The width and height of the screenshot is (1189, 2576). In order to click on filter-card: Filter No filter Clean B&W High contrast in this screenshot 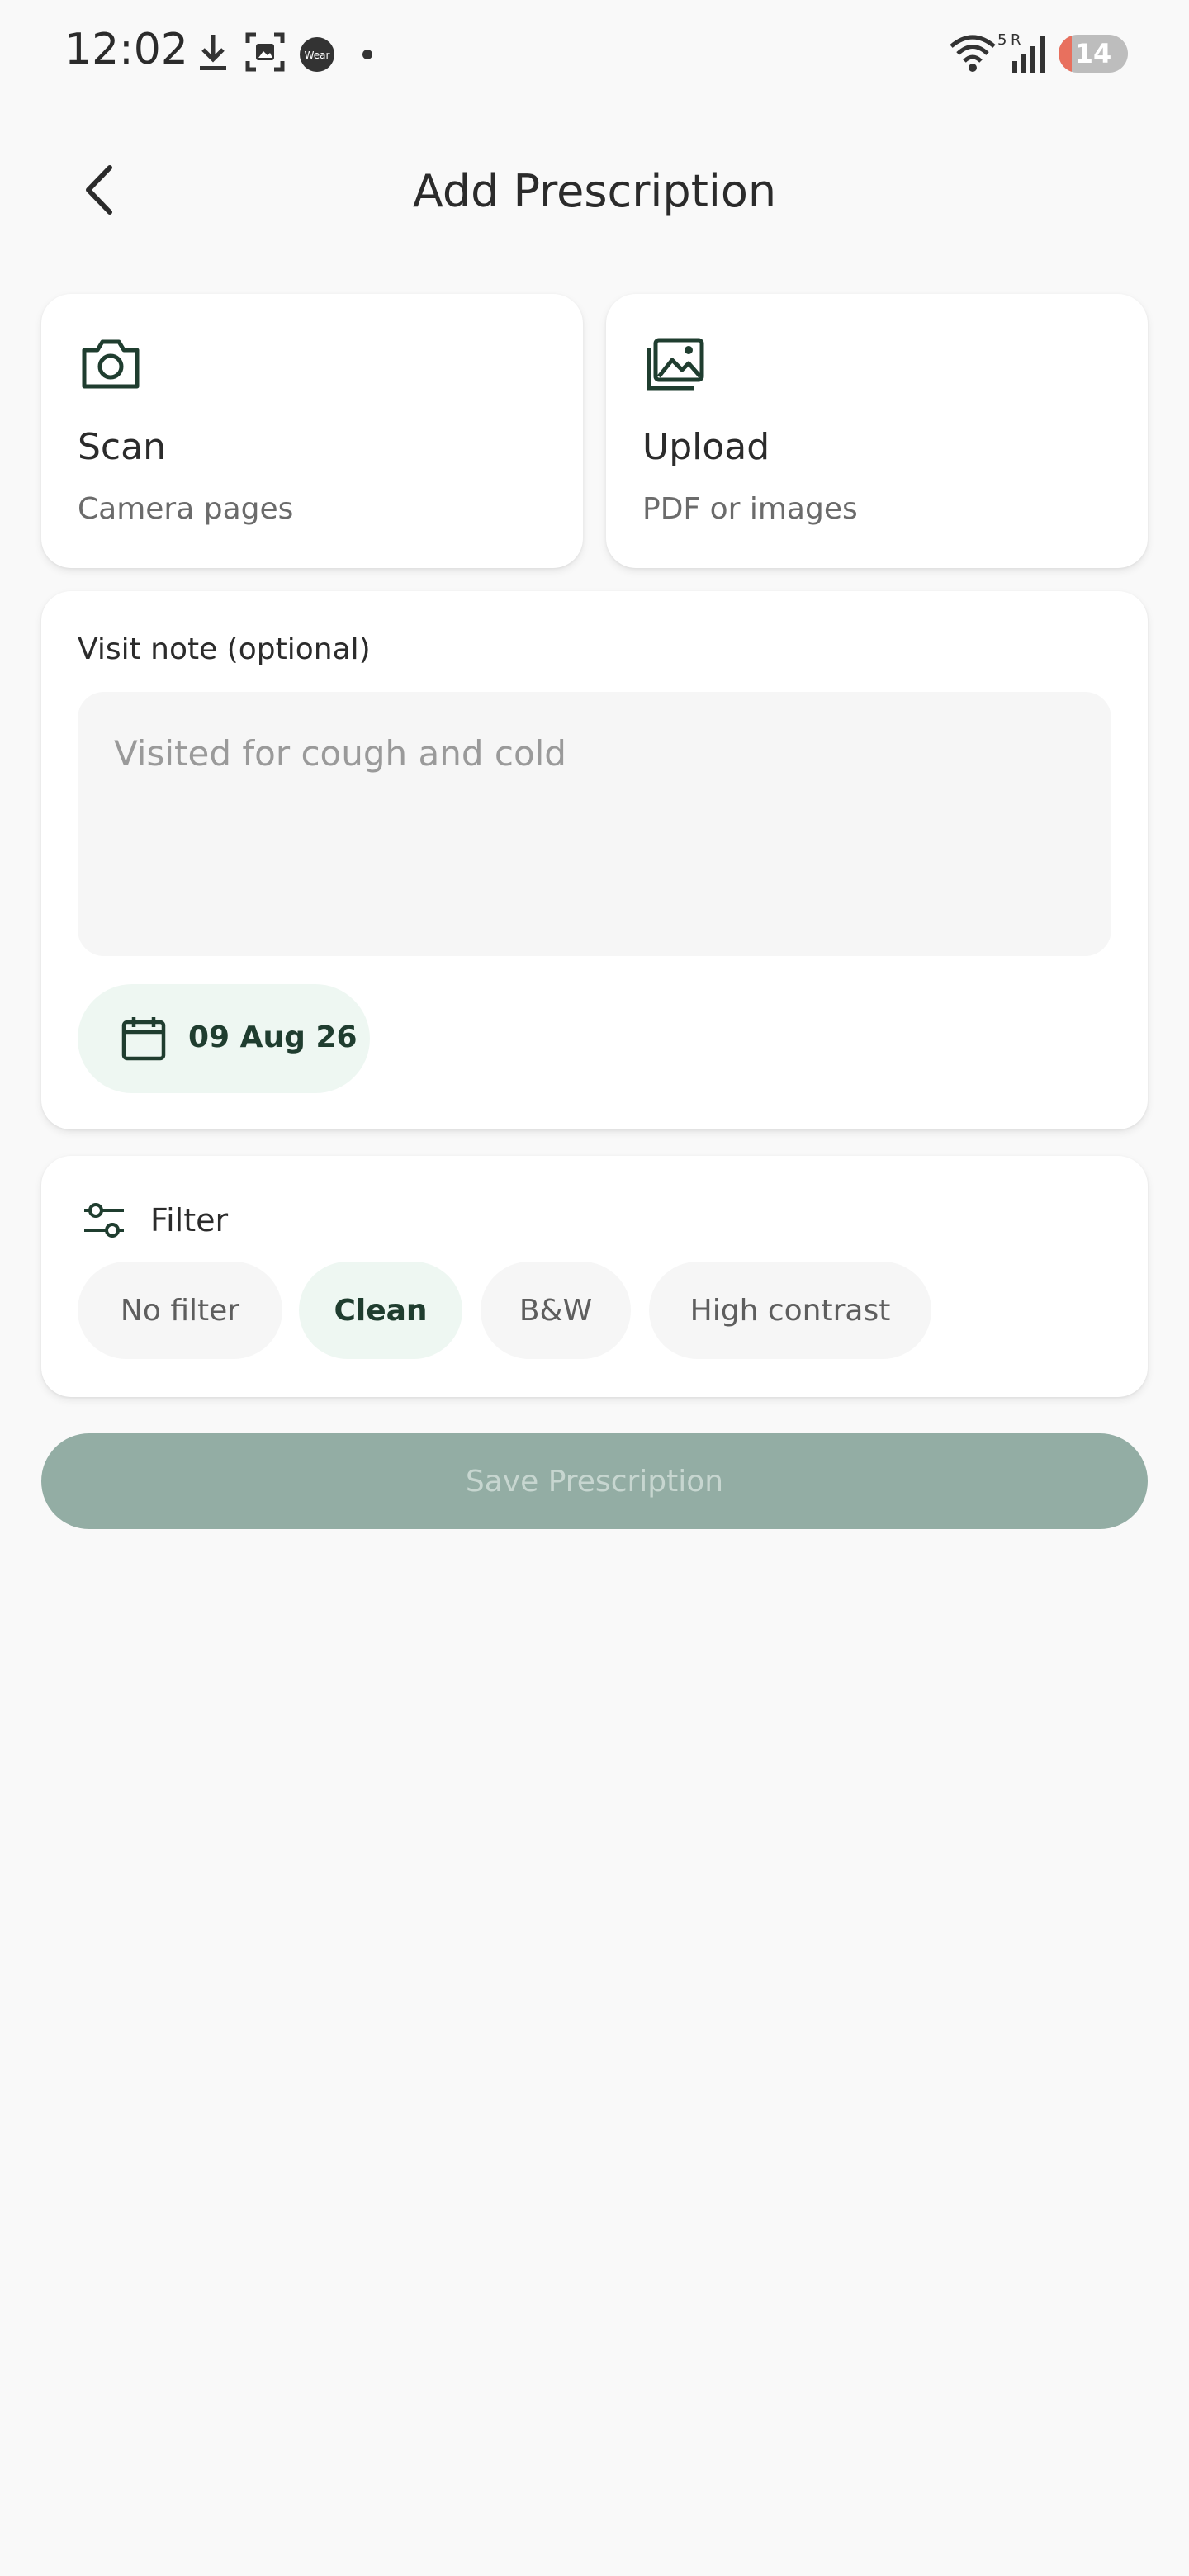, I will do `click(594, 1276)`.